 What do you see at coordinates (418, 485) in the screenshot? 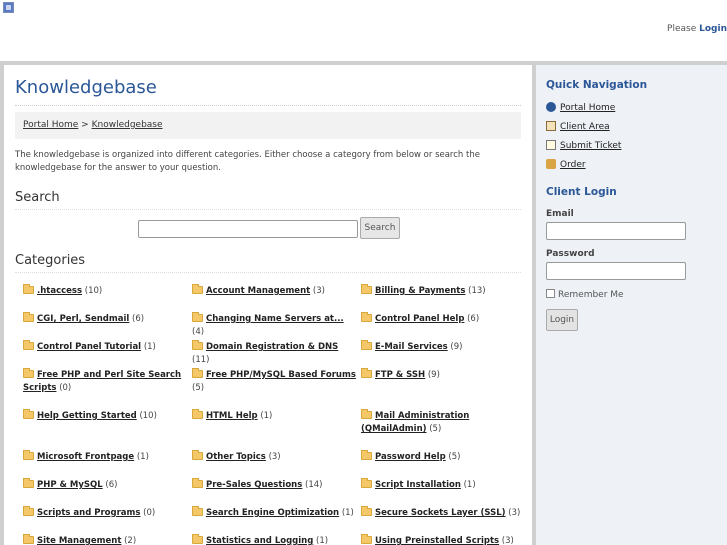
I see `category-link: Script Installation` at bounding box center [418, 485].